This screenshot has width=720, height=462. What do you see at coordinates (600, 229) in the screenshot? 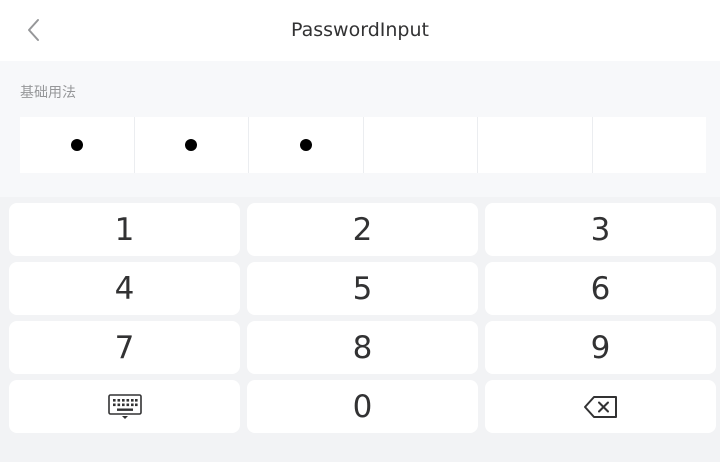
I see `key-3: 3` at bounding box center [600, 229].